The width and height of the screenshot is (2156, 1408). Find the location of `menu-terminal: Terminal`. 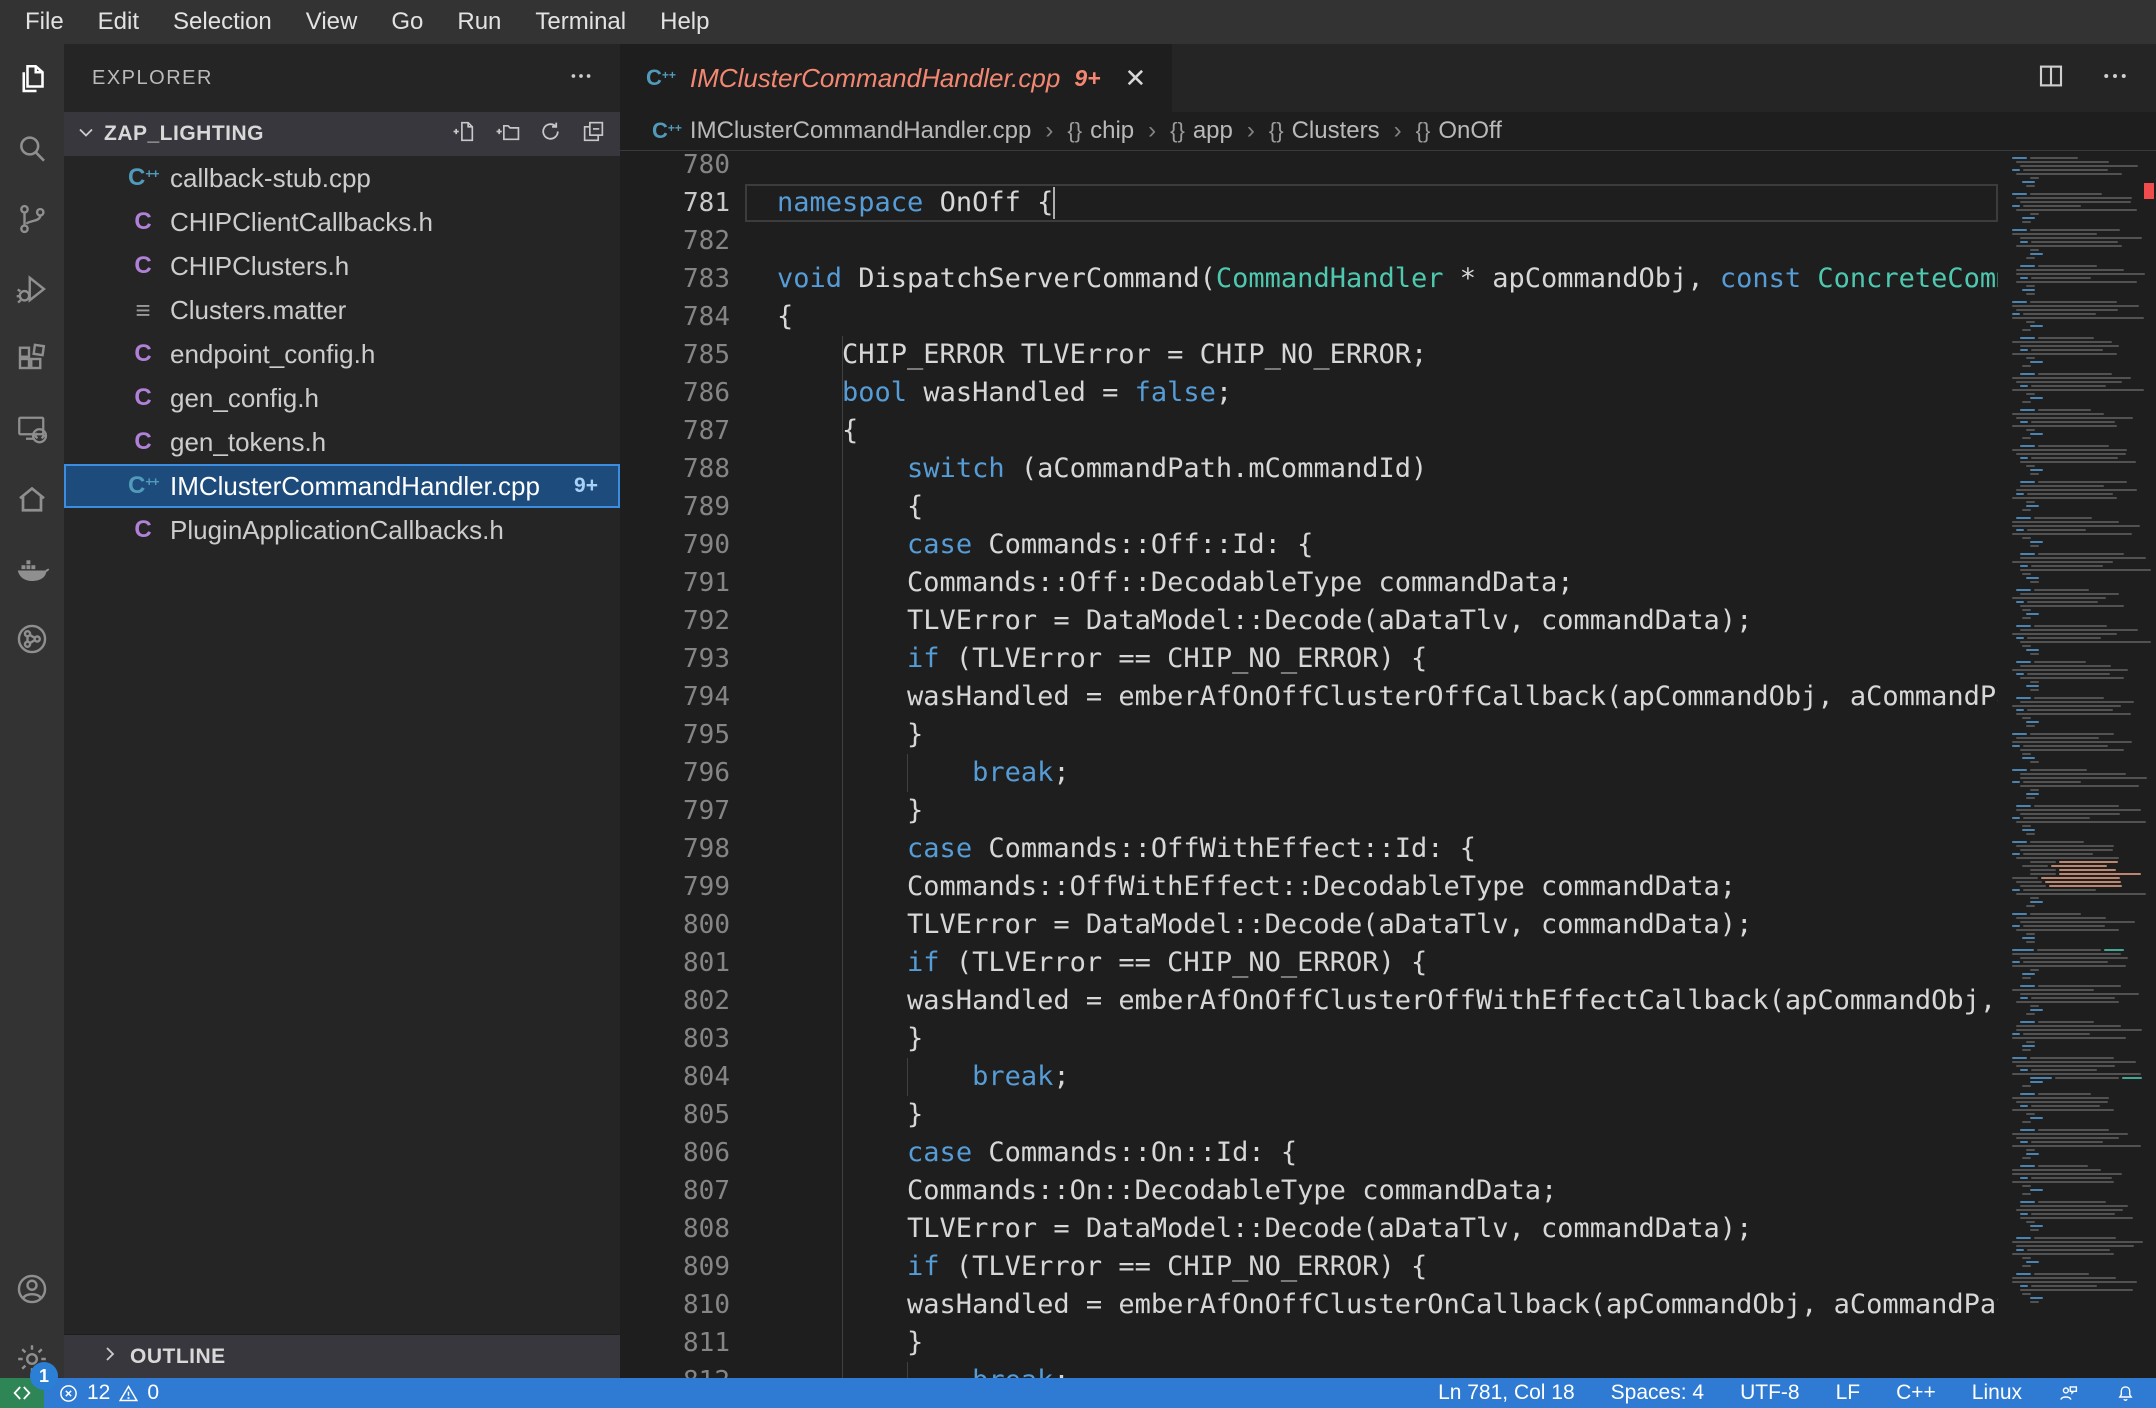

menu-terminal: Terminal is located at coordinates (580, 22).